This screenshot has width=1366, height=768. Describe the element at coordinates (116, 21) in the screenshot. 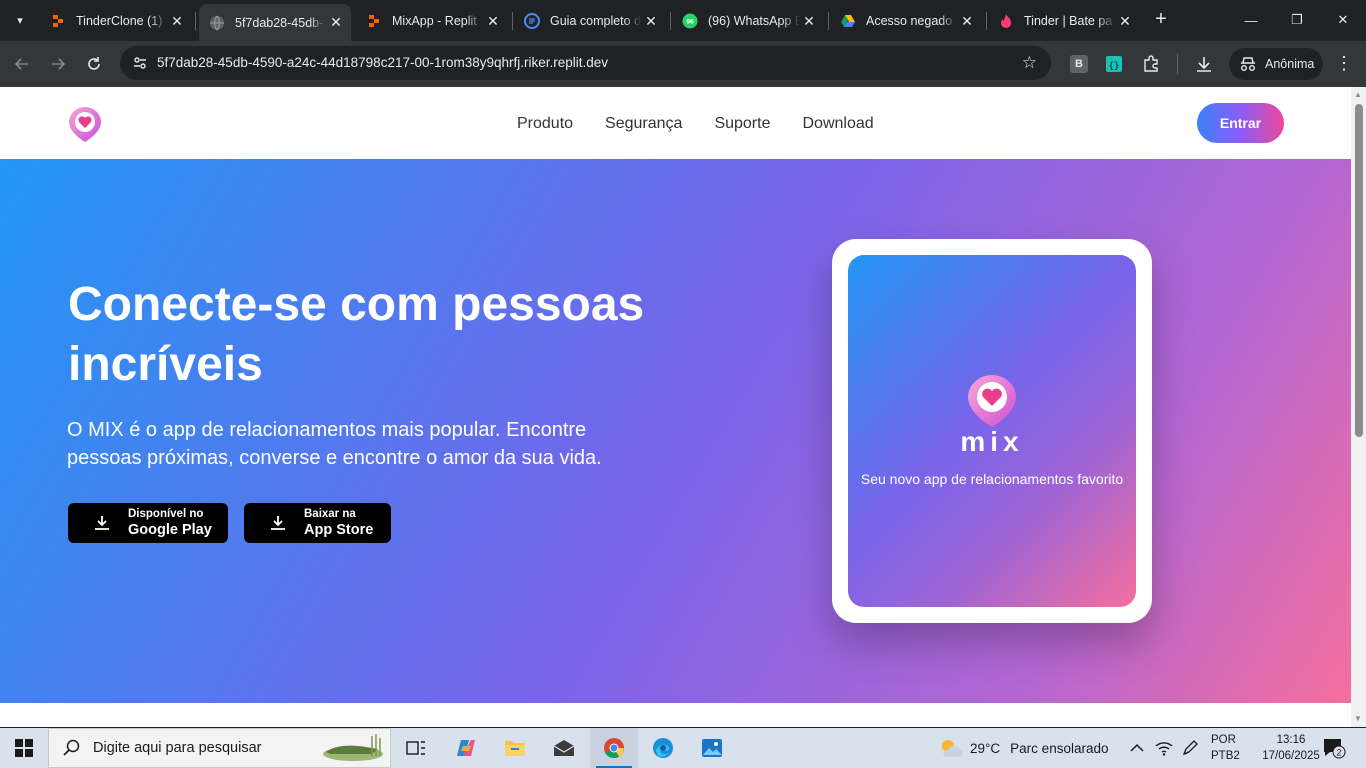

I see `tab-tinderclone: TinderClone (1) - ✕` at that location.